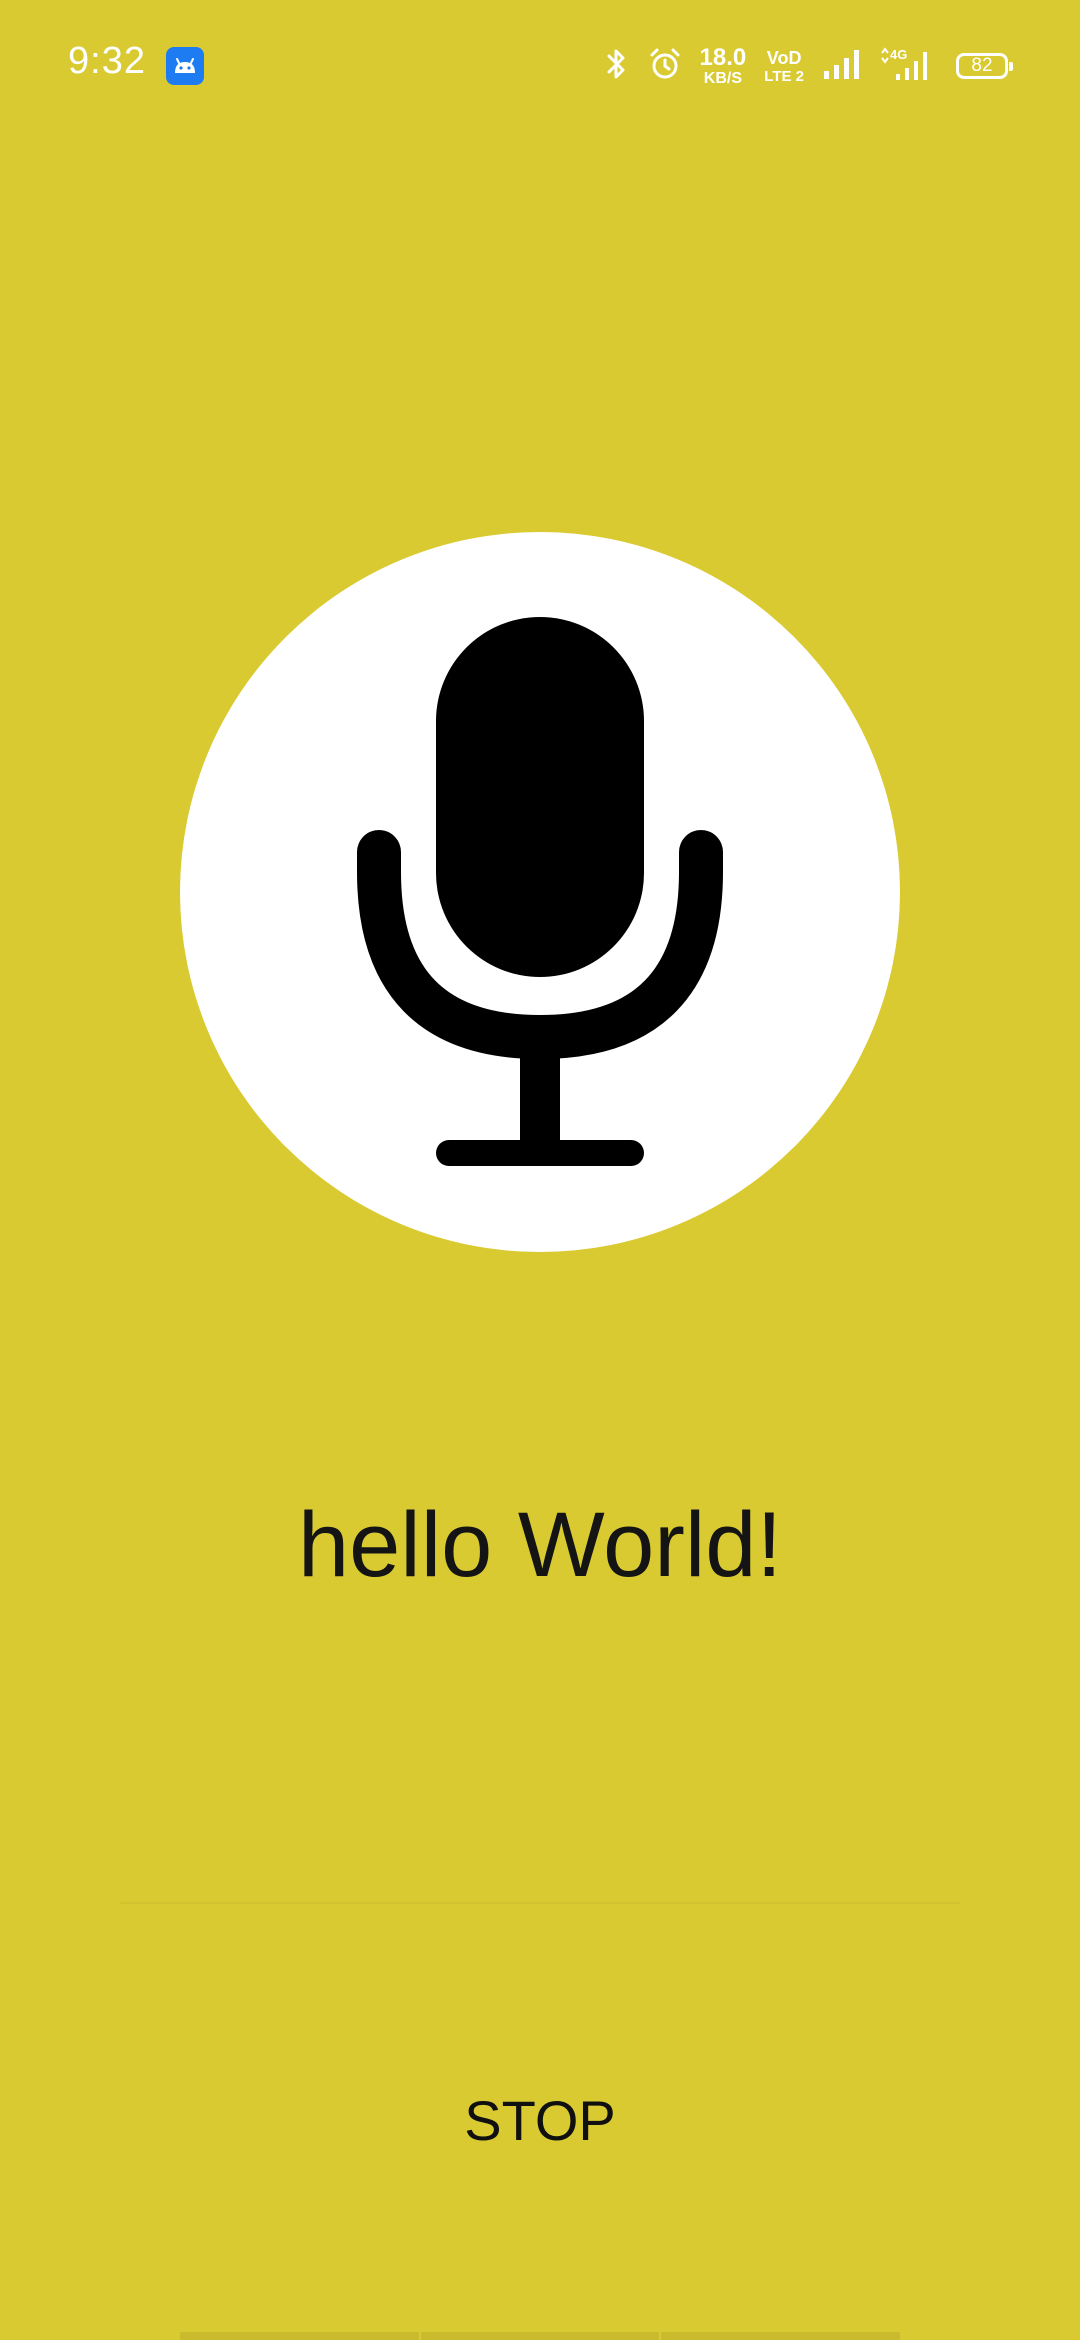 The height and width of the screenshot is (2340, 1080). I want to click on network-speed-unit: KB/S, so click(723, 78).